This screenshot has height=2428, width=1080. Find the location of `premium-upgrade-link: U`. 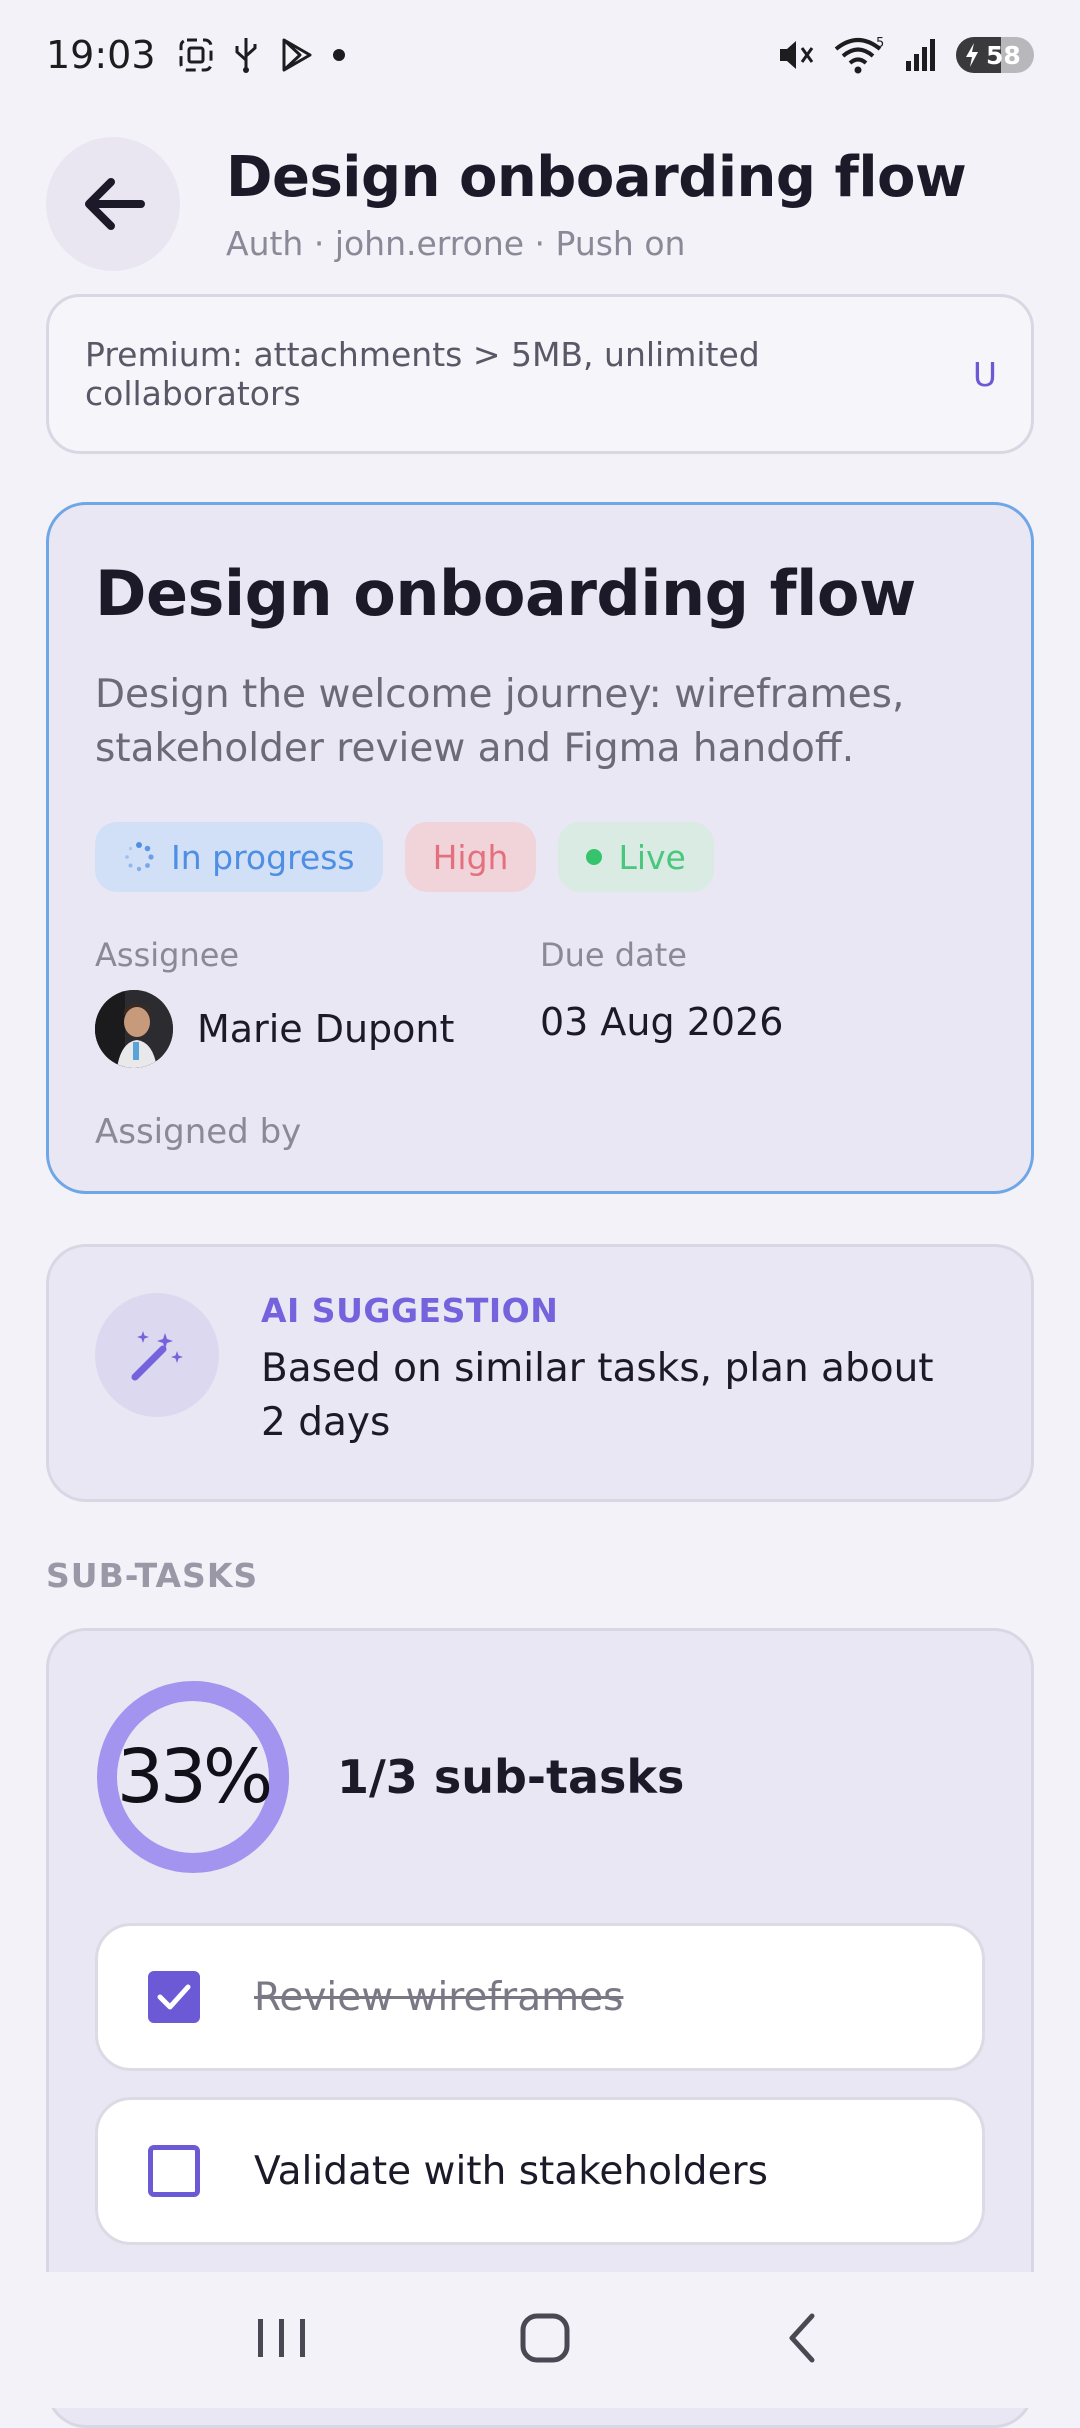

premium-upgrade-link: U is located at coordinates (985, 374).